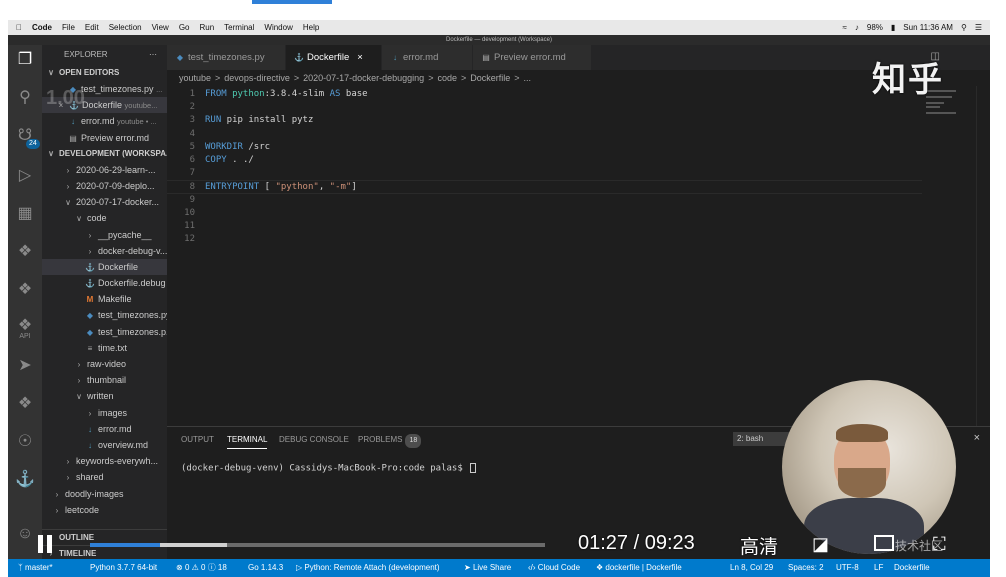 The width and height of the screenshot is (1006, 577). What do you see at coordinates (104, 299) in the screenshot?
I see `tree-file: M Makefile` at bounding box center [104, 299].